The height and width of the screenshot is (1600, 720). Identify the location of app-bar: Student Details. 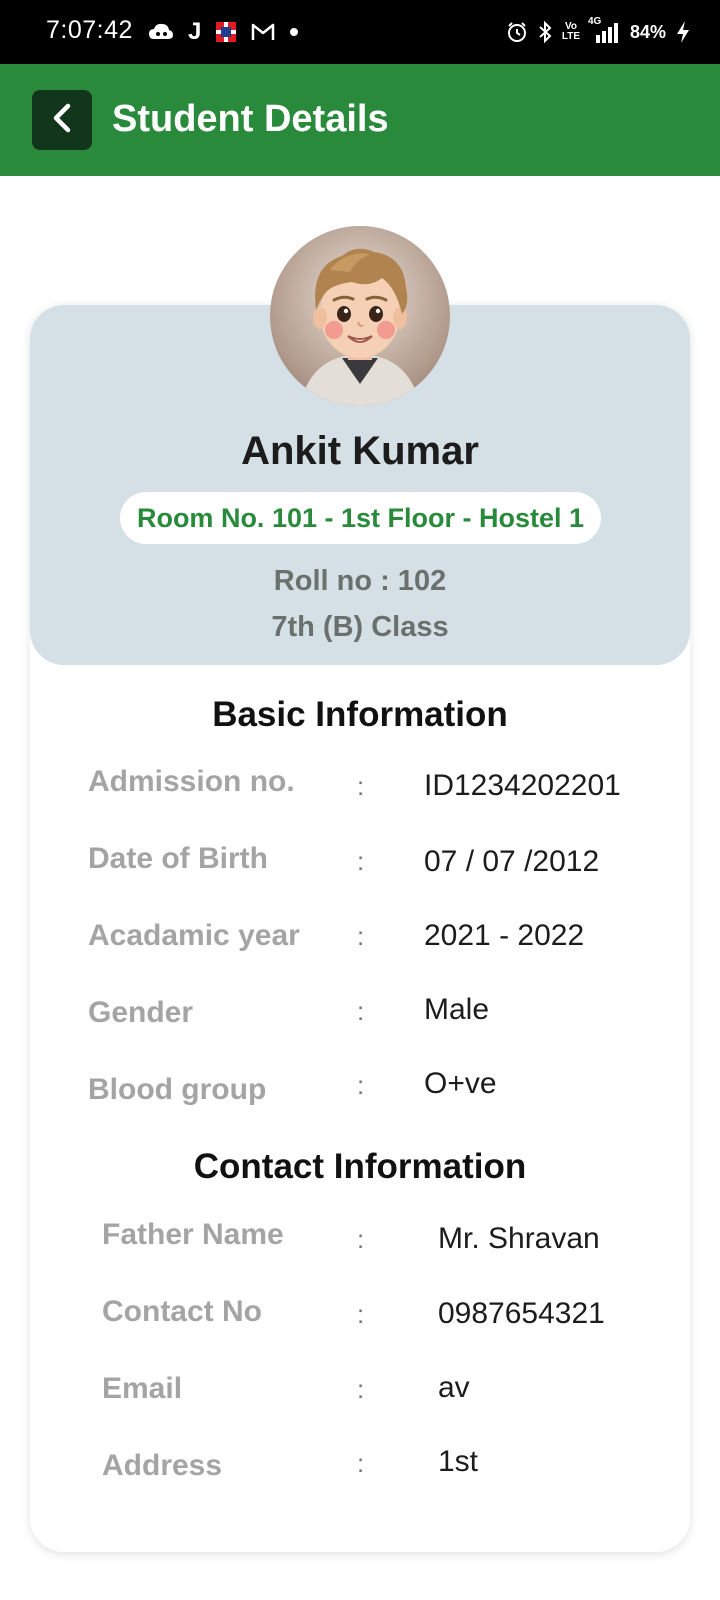
(360, 120).